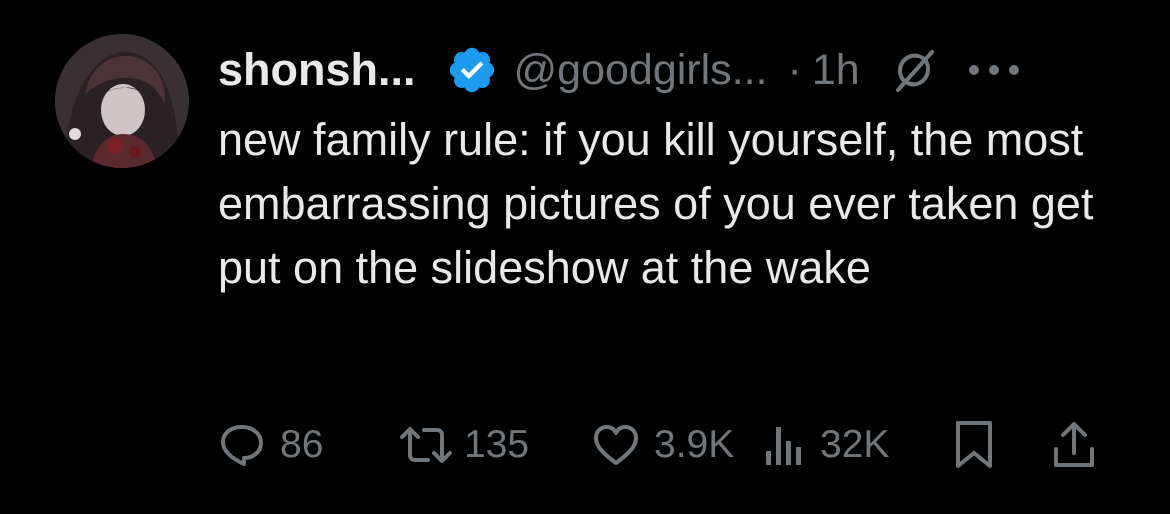  I want to click on repost-icon, so click(426, 445).